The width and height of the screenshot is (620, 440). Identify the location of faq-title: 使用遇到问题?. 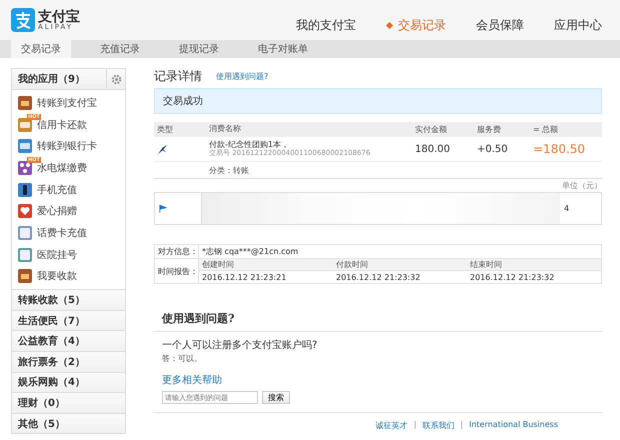
(378, 320).